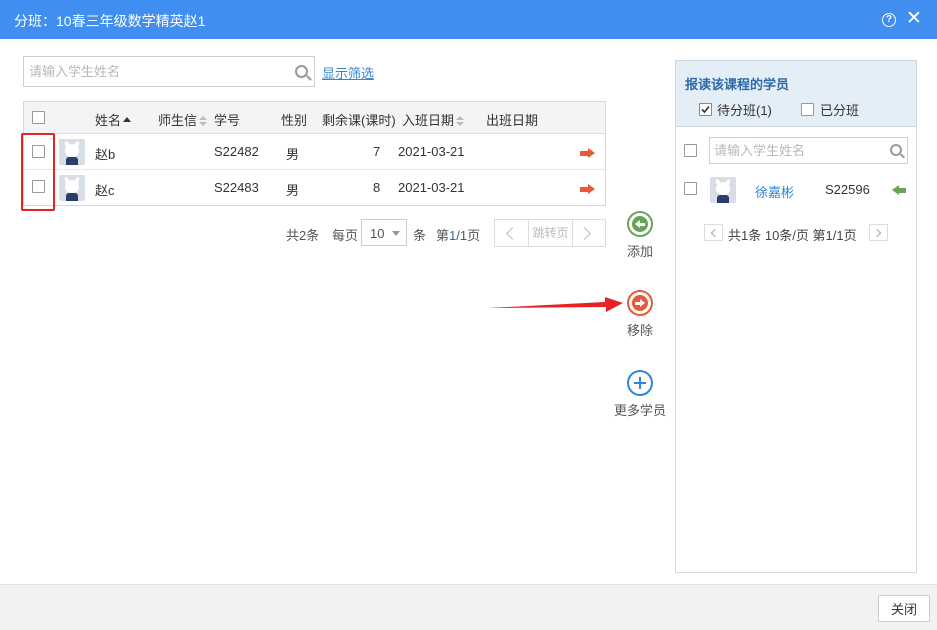  What do you see at coordinates (154, 71) in the screenshot?
I see `student-search-input` at bounding box center [154, 71].